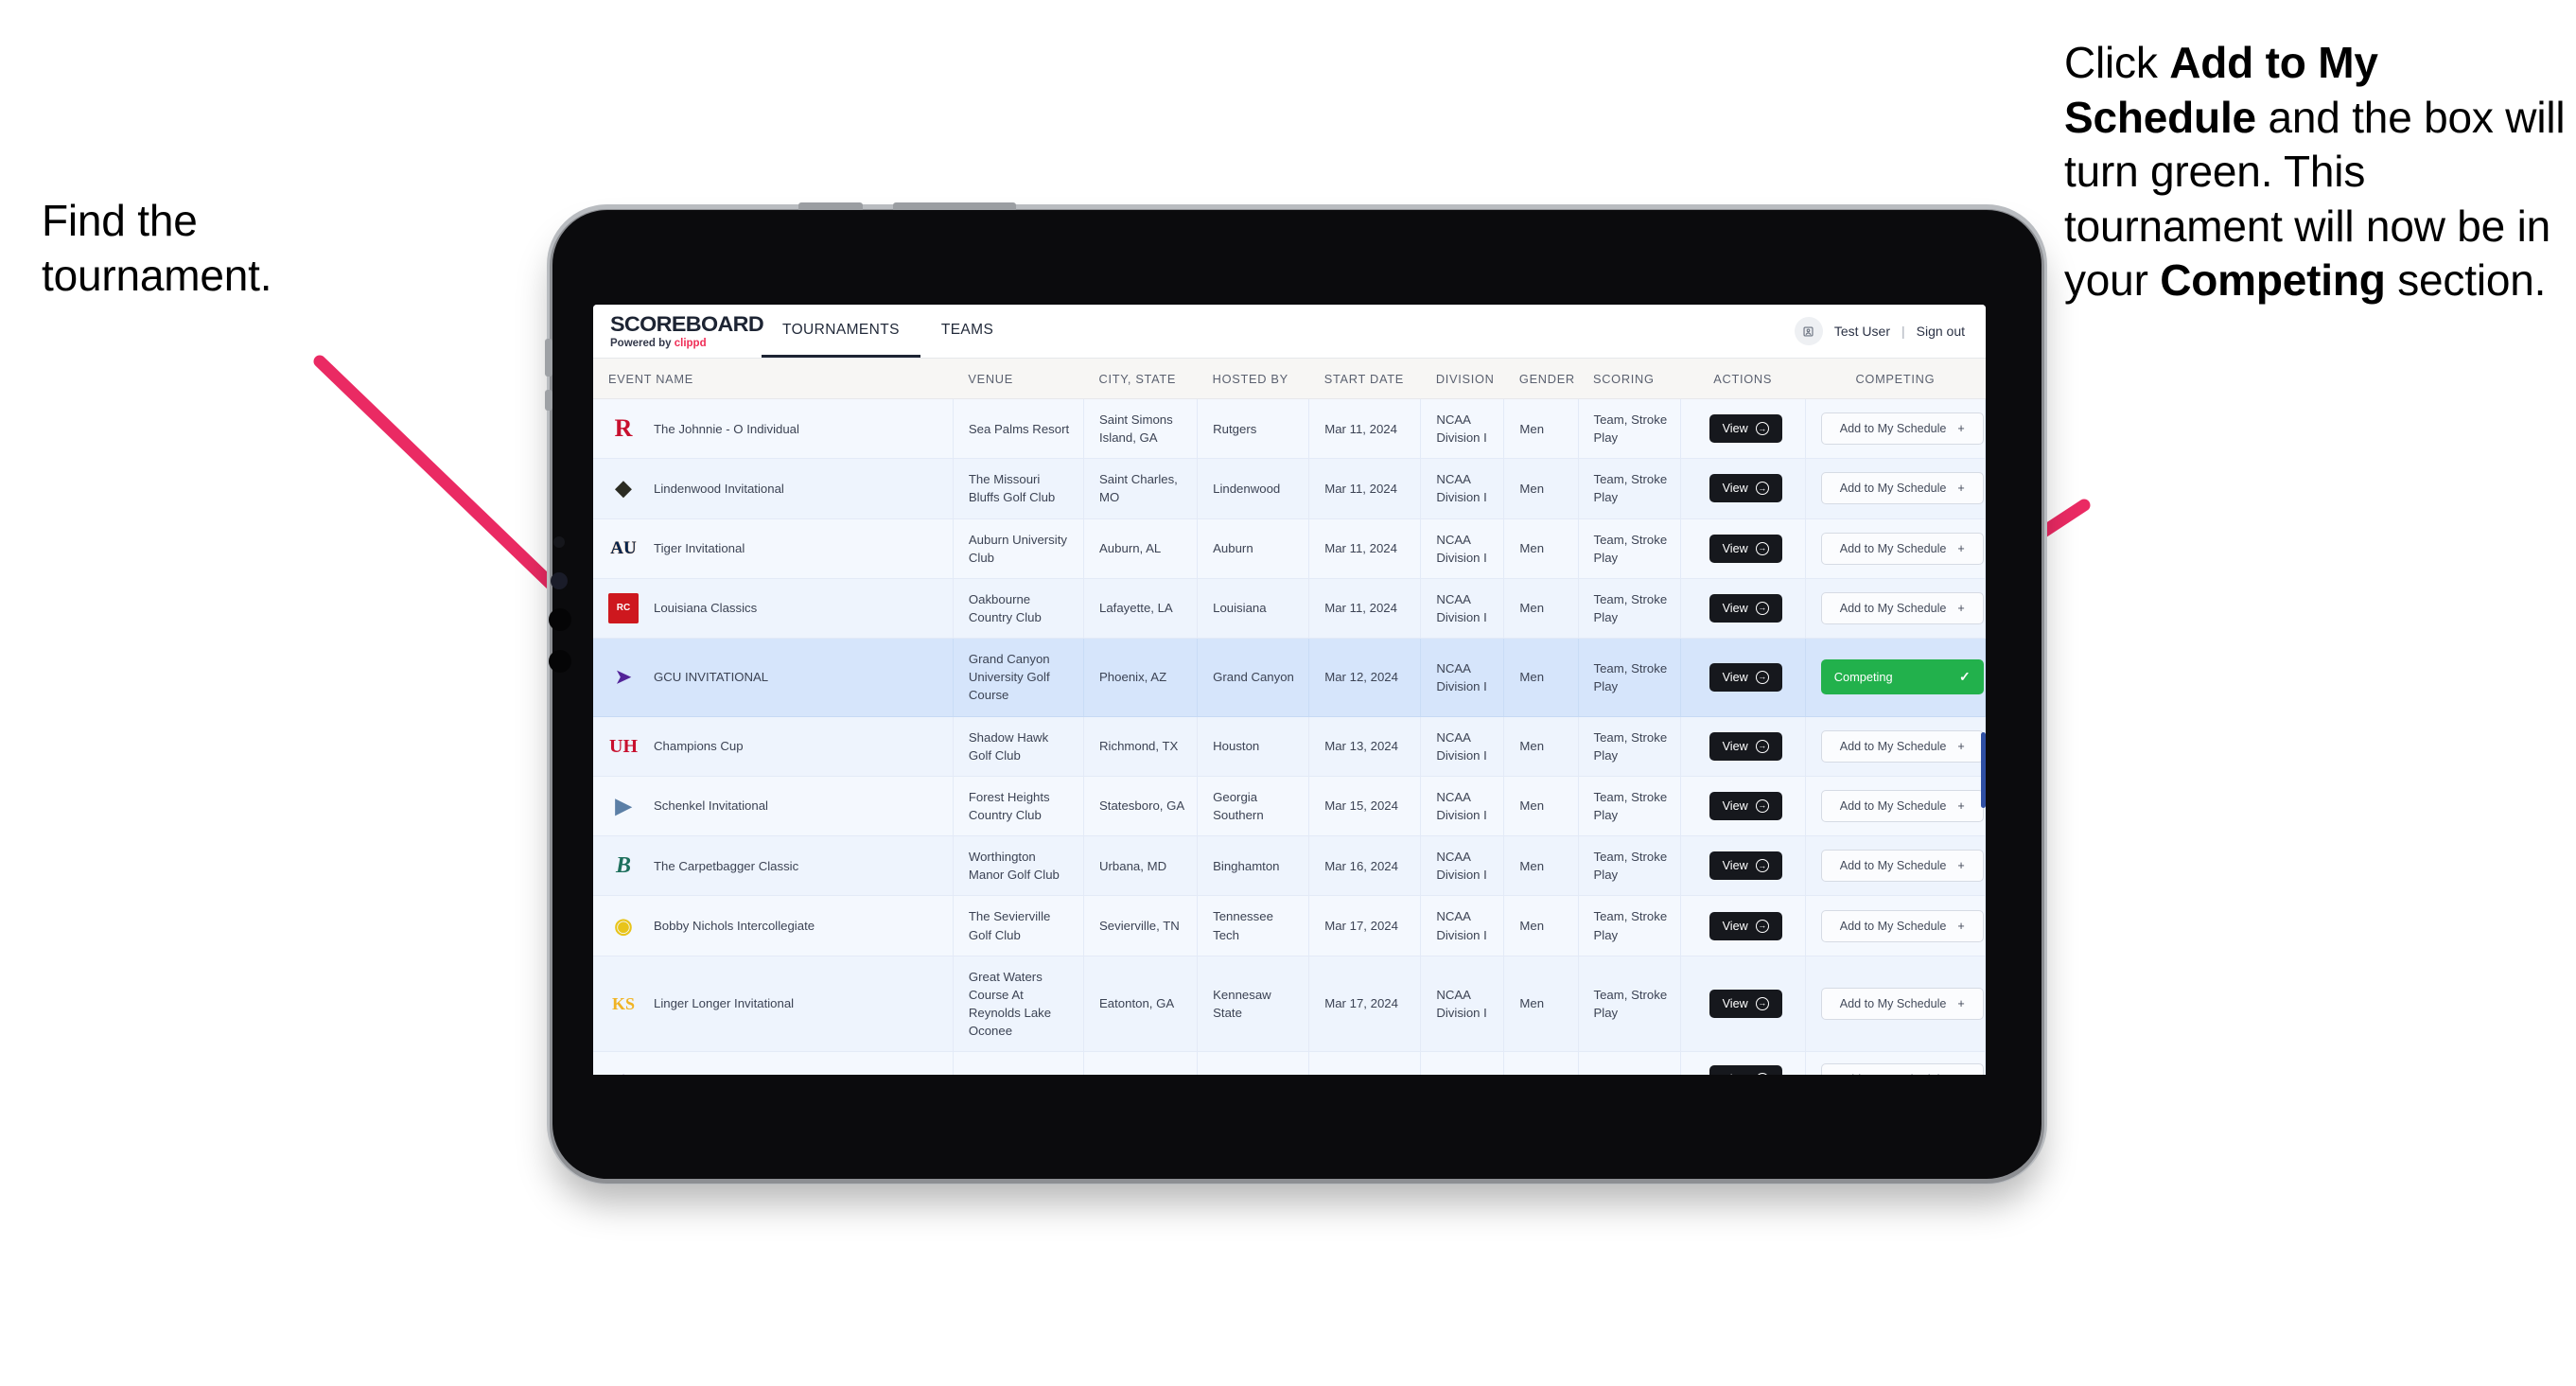  Describe the element at coordinates (841, 331) in the screenshot. I see `tab-tournaments: TOURNAMENTS` at that location.